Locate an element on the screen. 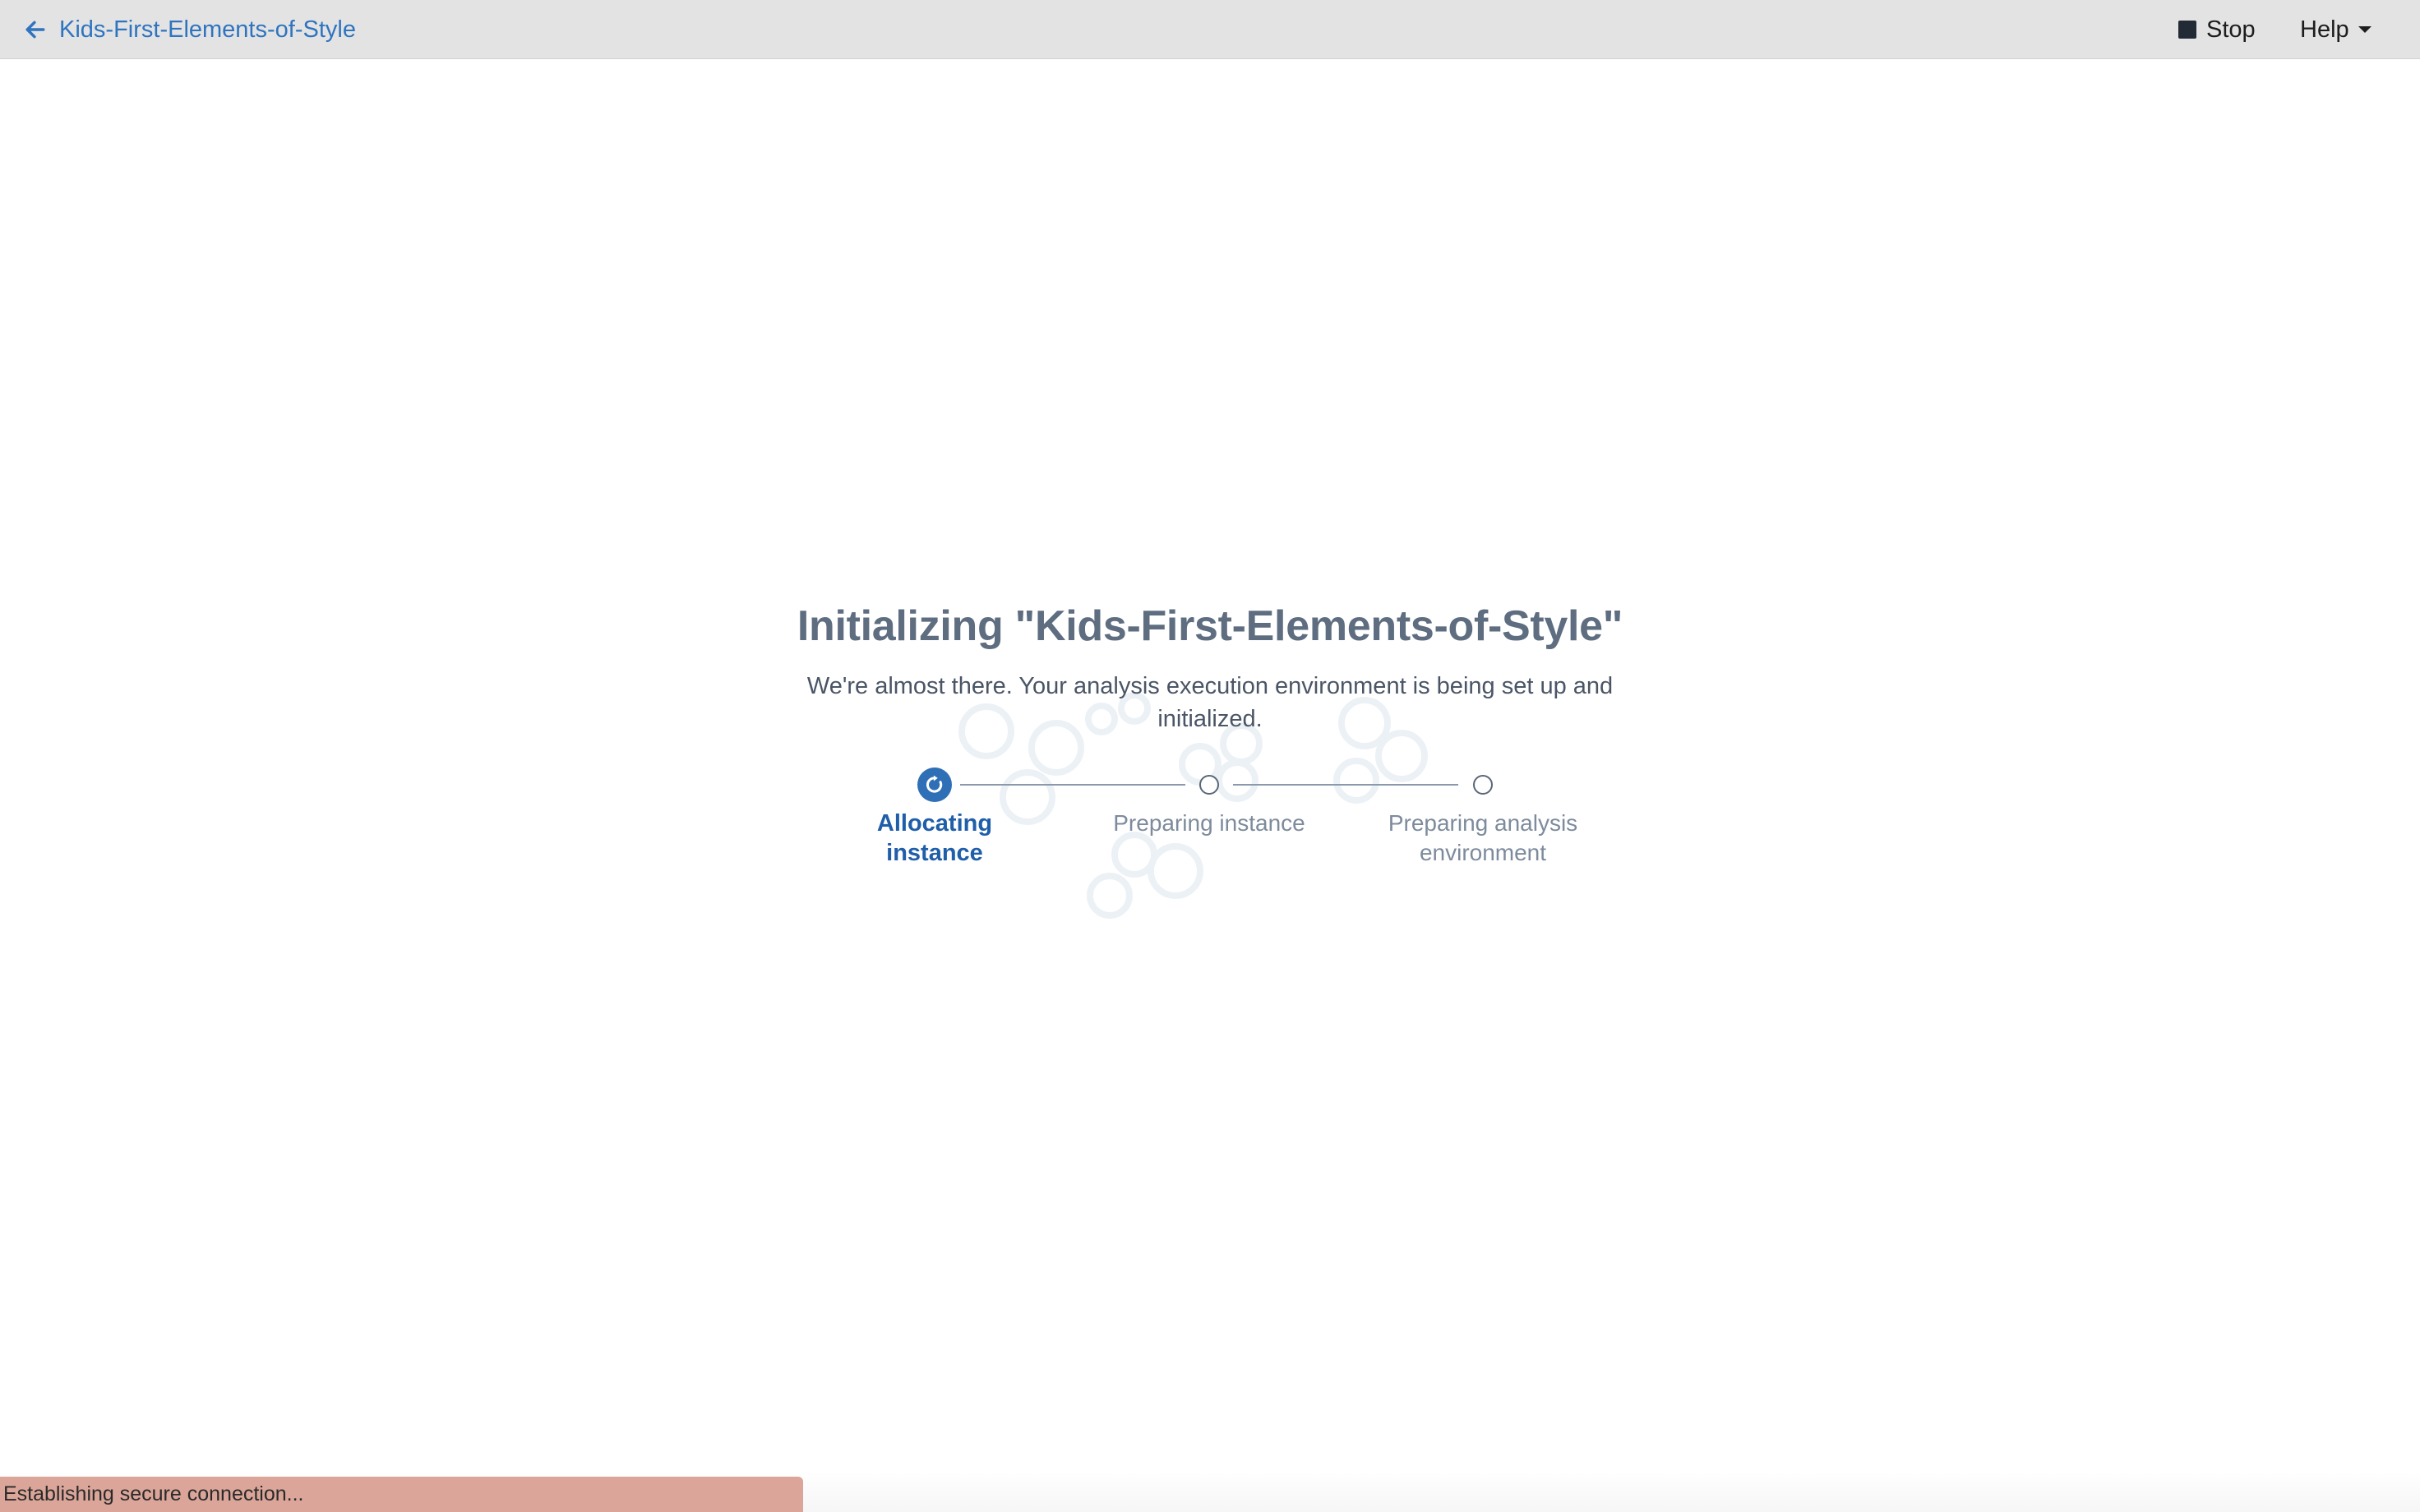 This screenshot has width=2420, height=1512. stop-square-icon is located at coordinates (2187, 30).